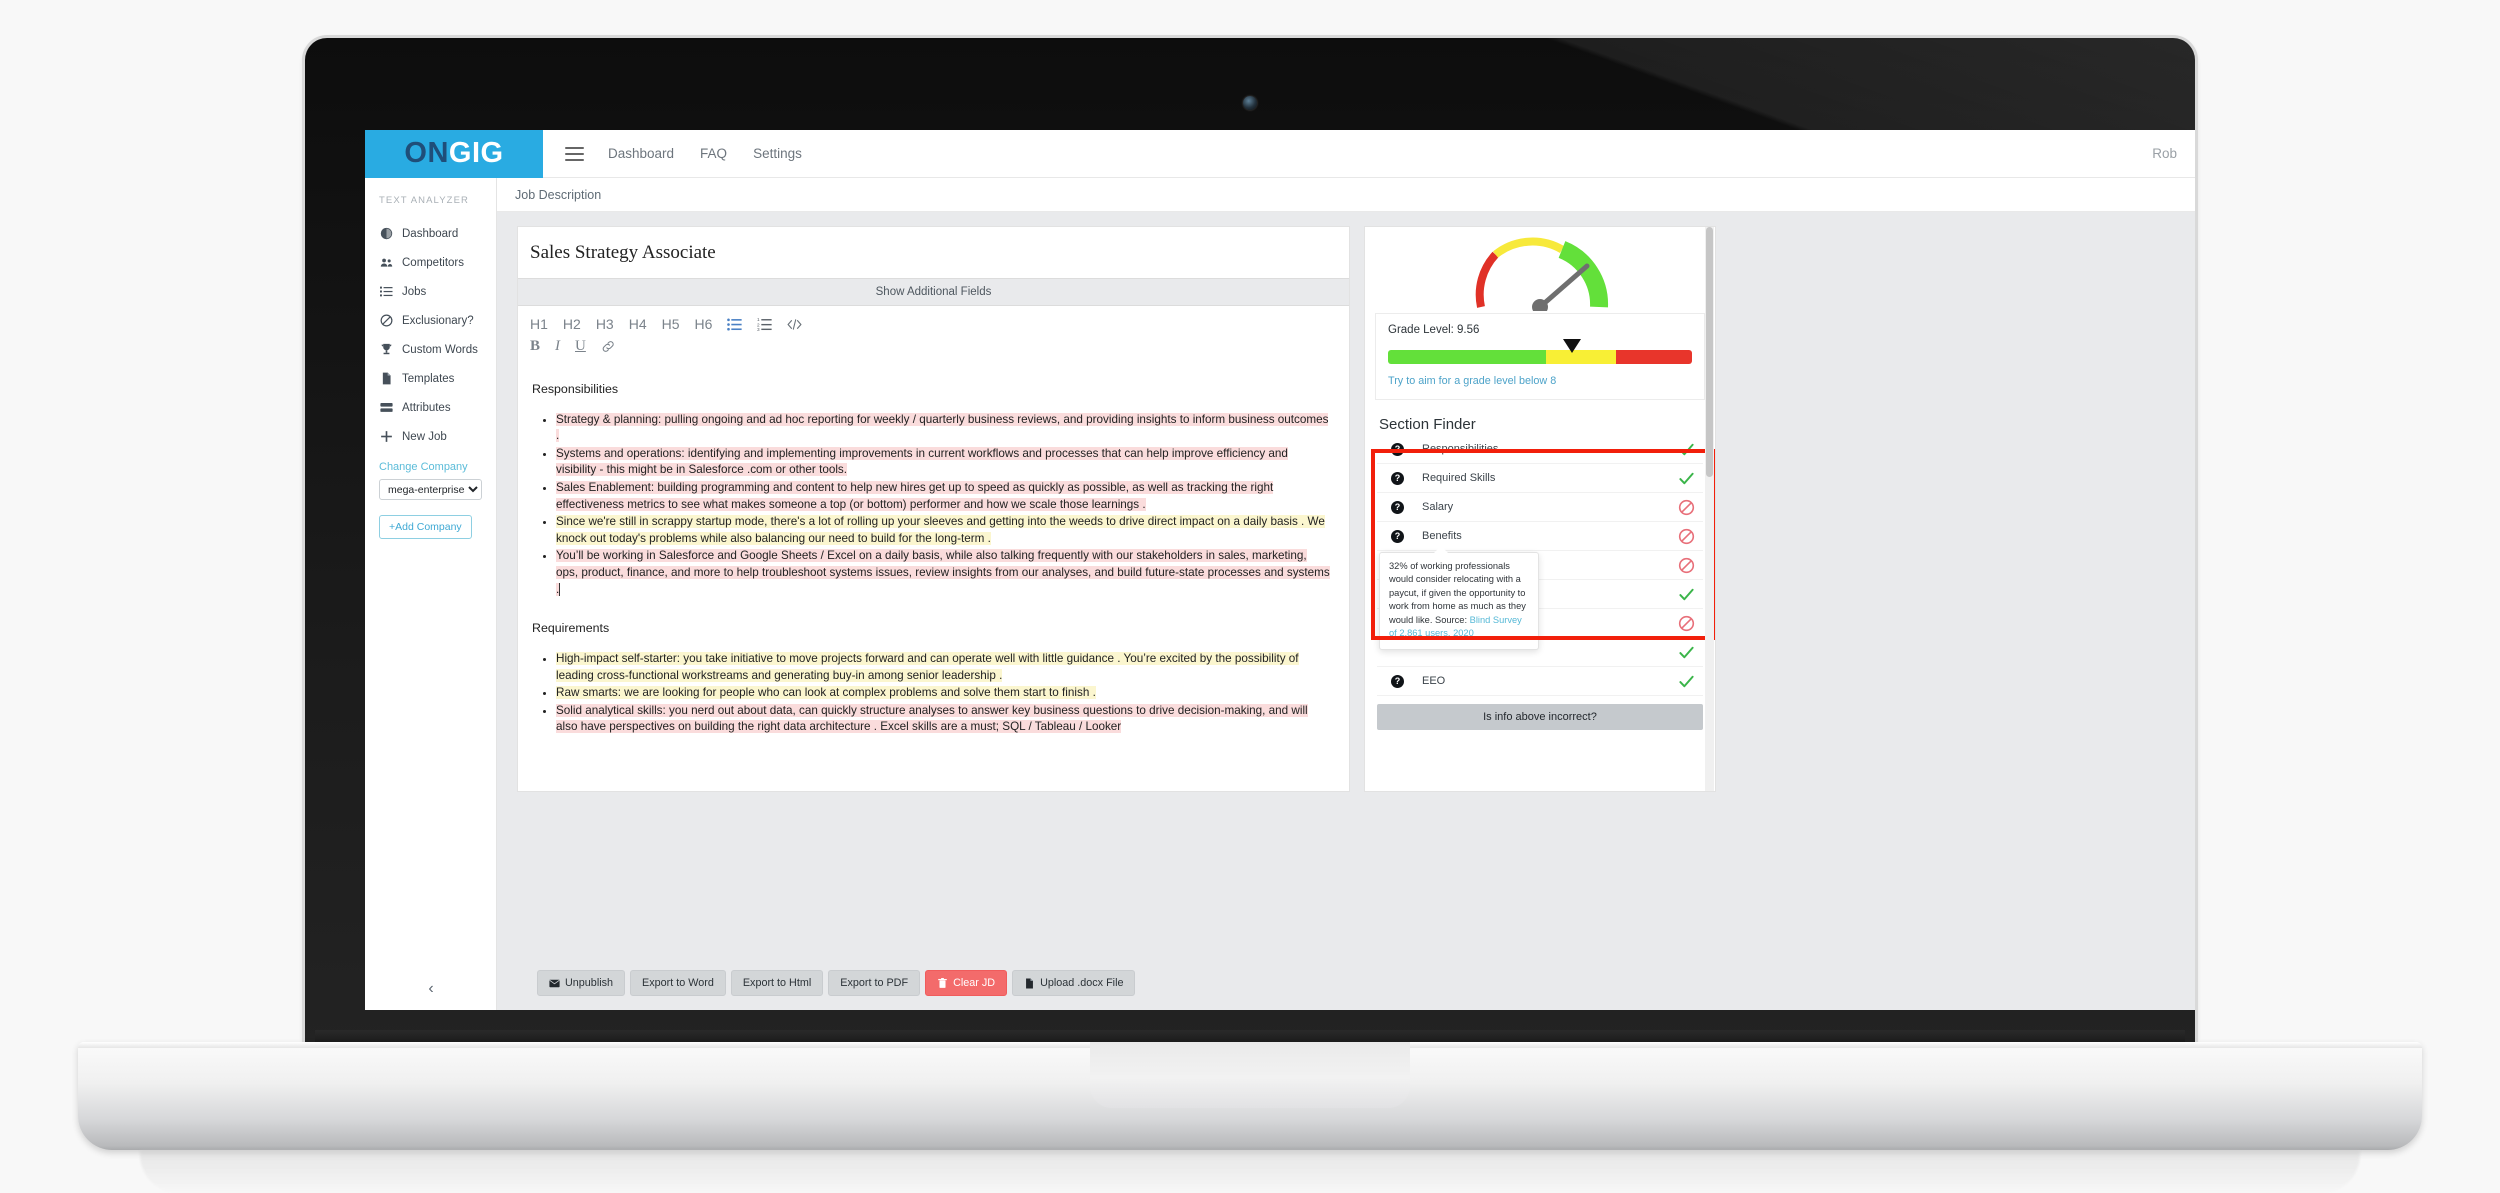  I want to click on user-menu: Rob, so click(2164, 153).